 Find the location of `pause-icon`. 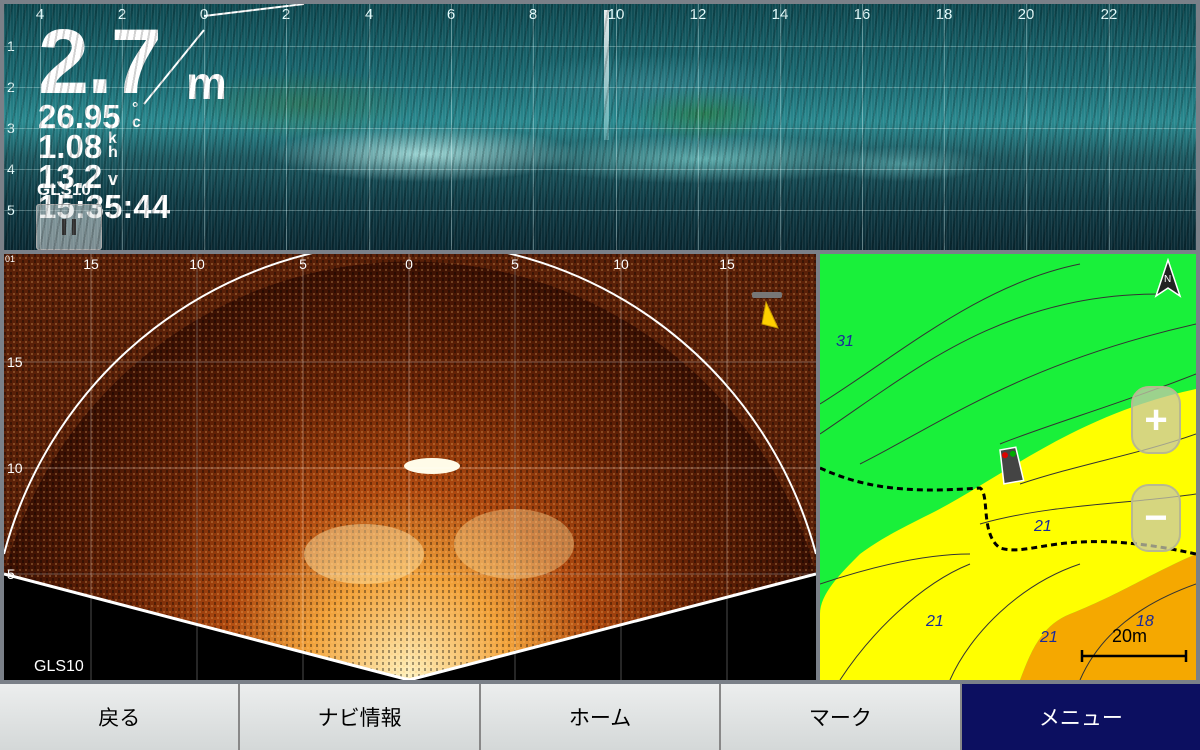

pause-icon is located at coordinates (69, 227).